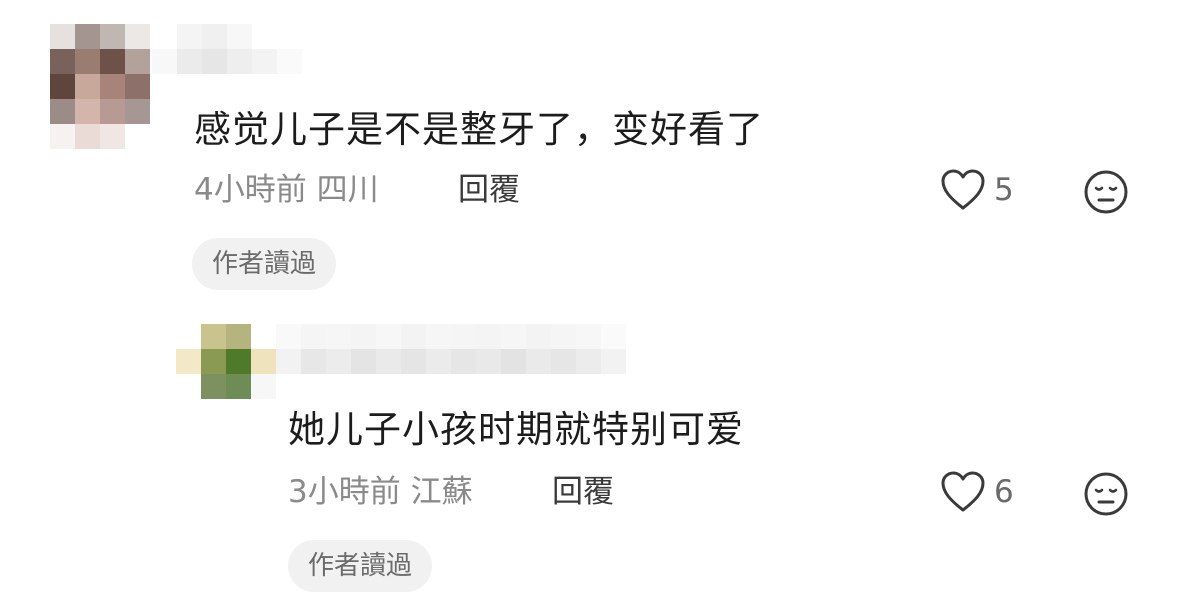 Image resolution: width=1178 pixels, height=596 pixels. I want to click on comment-text: 她儿子小孩时期就特别可爱, so click(516, 429).